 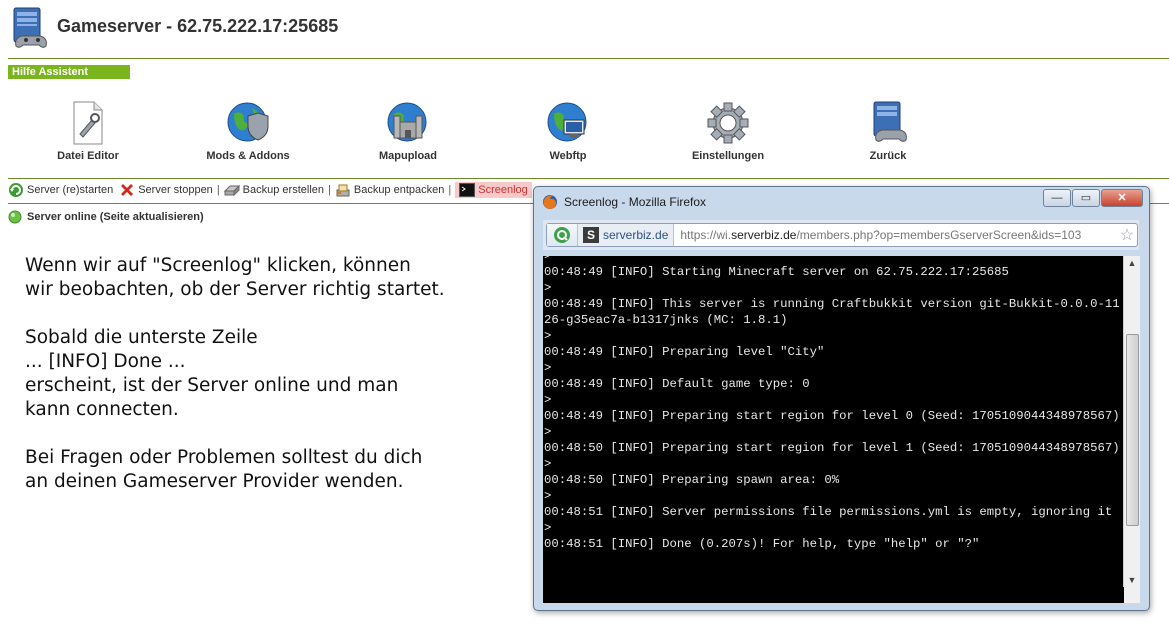 I want to click on tool-mapupload: Mapupload, so click(x=408, y=131).